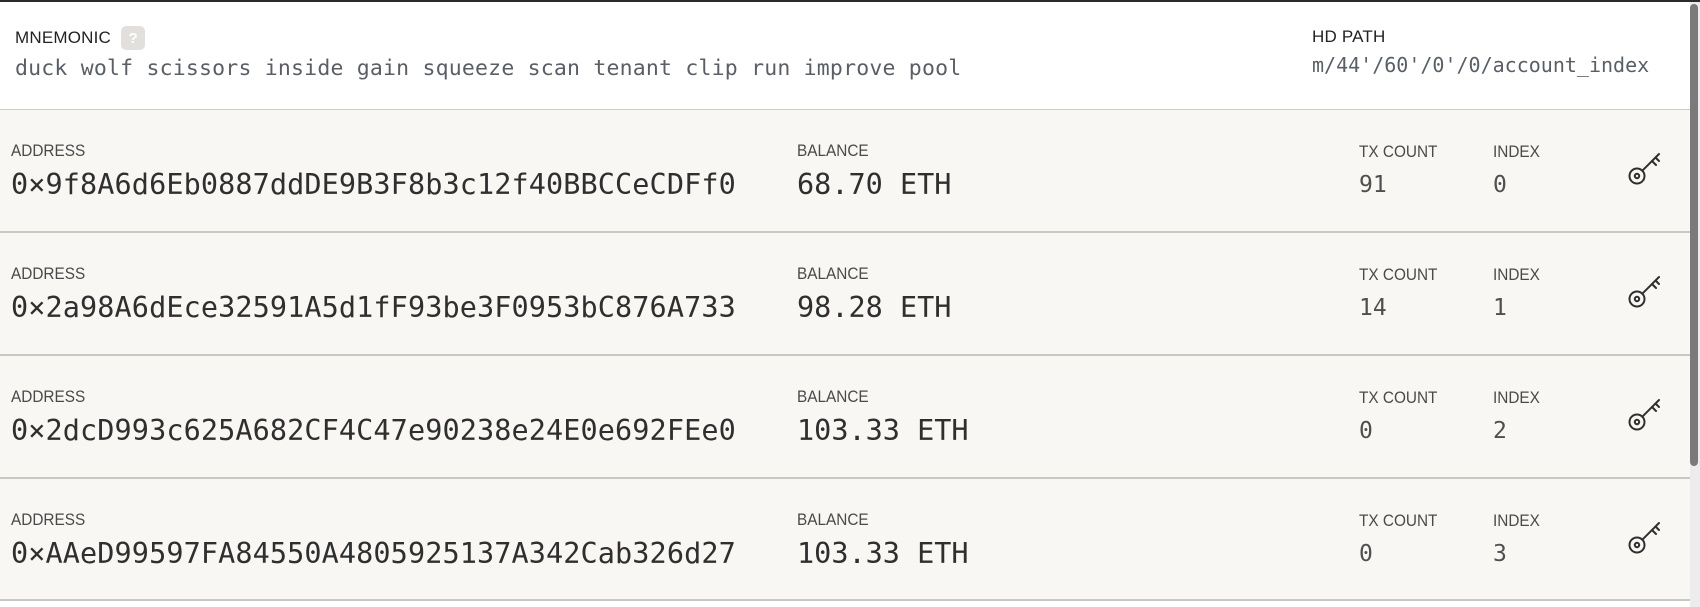 Image resolution: width=1700 pixels, height=607 pixels. I want to click on account-index: 1, so click(1500, 308).